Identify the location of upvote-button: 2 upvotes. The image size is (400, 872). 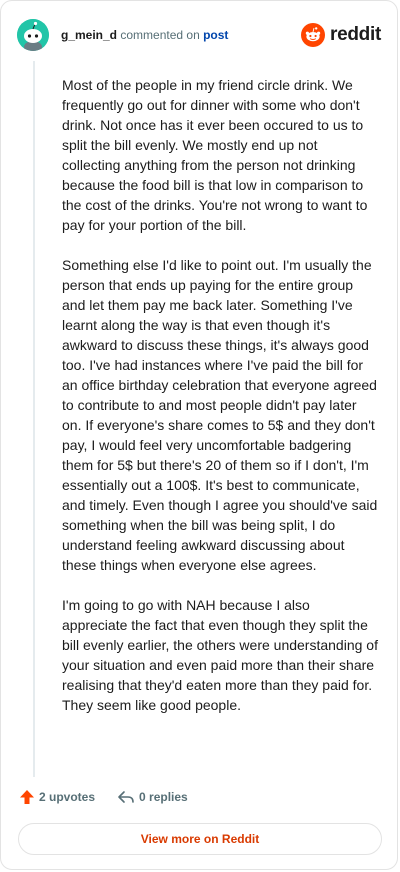
(57, 797).